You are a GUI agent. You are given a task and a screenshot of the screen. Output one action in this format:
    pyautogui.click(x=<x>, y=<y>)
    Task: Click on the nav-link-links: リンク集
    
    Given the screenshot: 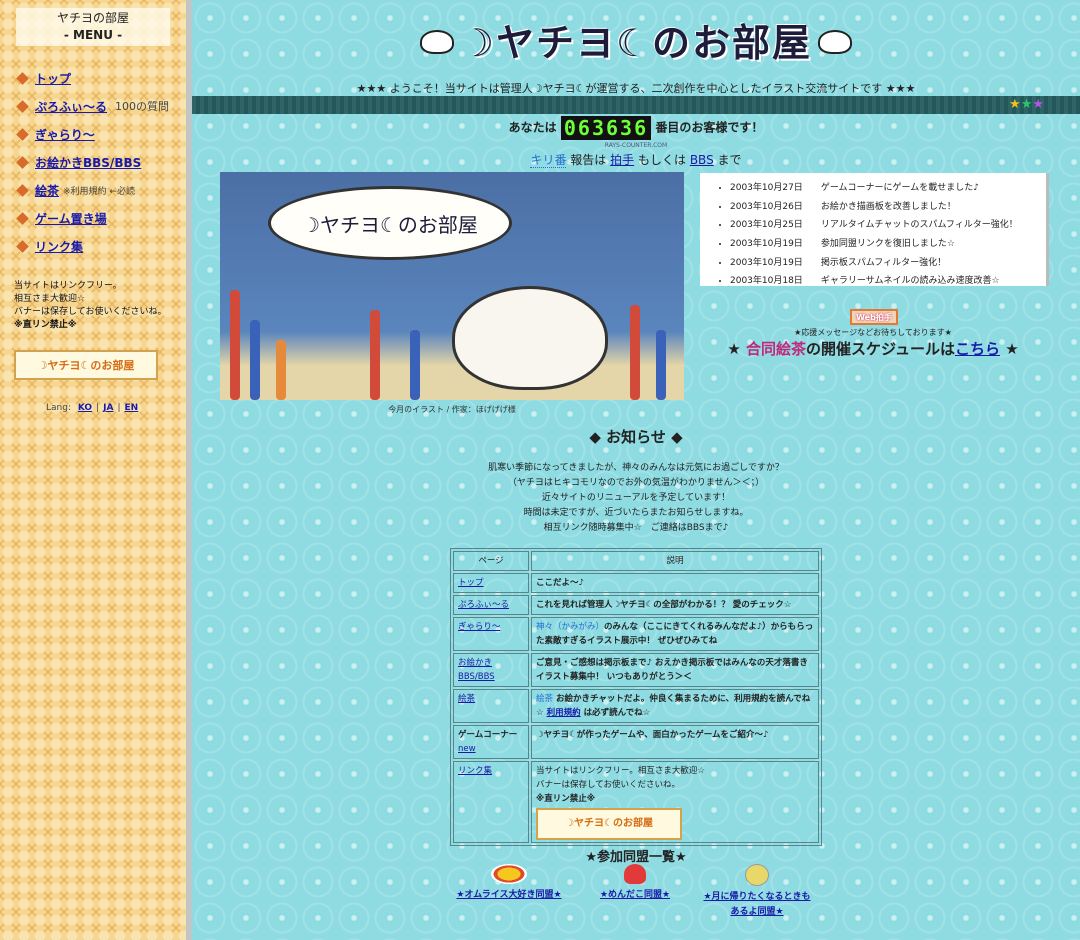 What is the action you would take?
    pyautogui.click(x=59, y=246)
    